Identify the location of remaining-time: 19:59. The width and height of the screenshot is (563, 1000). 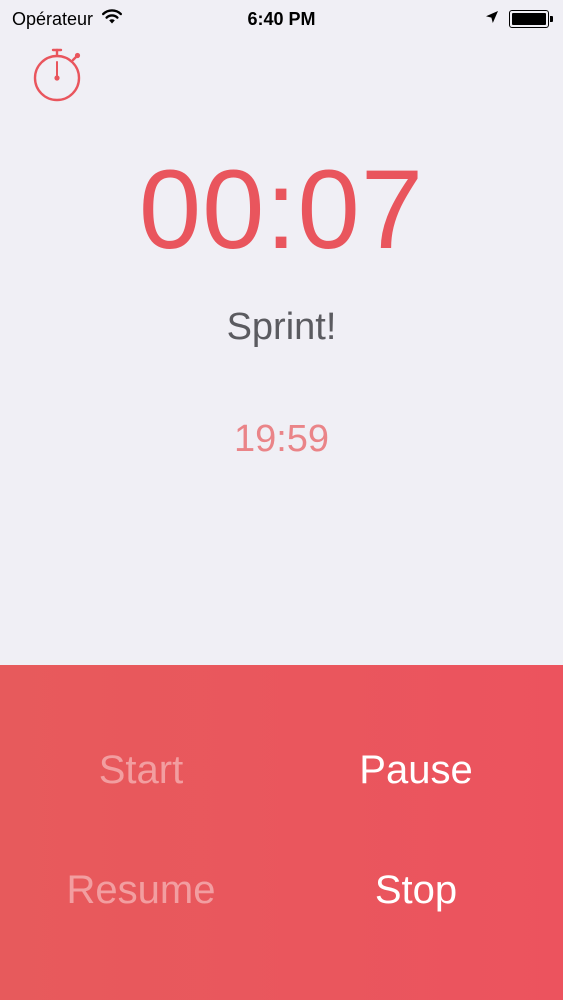
(281, 439).